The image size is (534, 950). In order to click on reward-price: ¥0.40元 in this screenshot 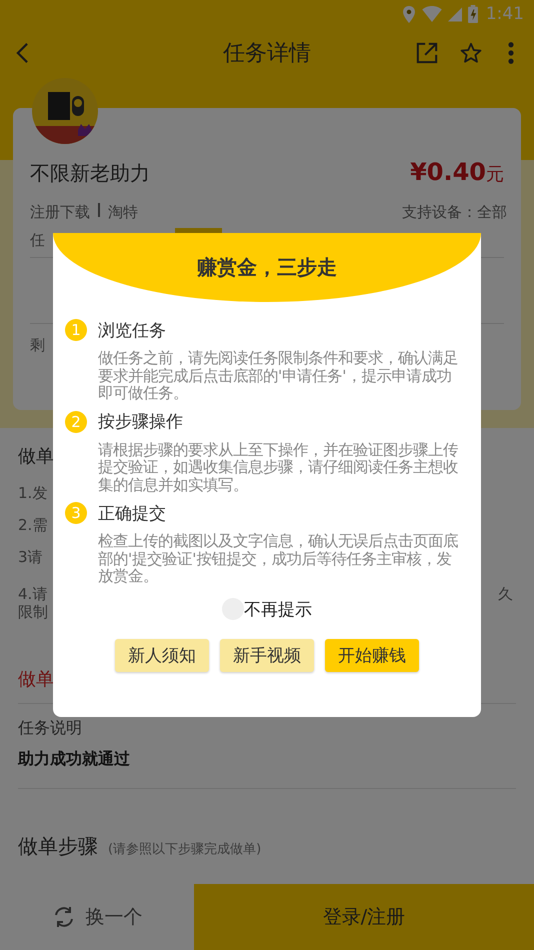, I will do `click(457, 172)`.